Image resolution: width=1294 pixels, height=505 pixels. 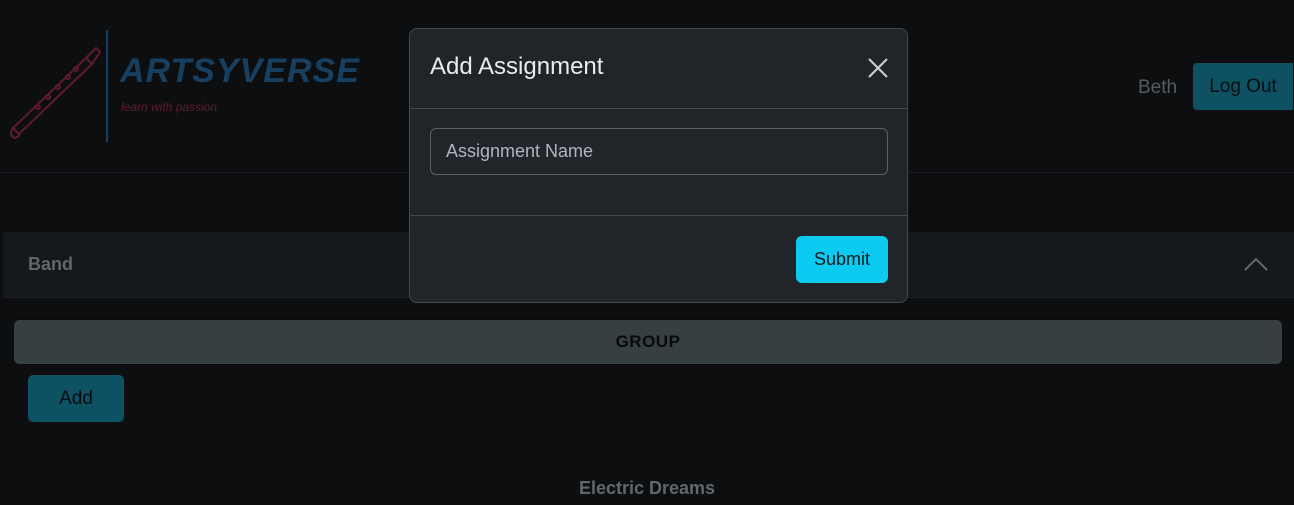 What do you see at coordinates (659, 151) in the screenshot?
I see `assignment-name-input` at bounding box center [659, 151].